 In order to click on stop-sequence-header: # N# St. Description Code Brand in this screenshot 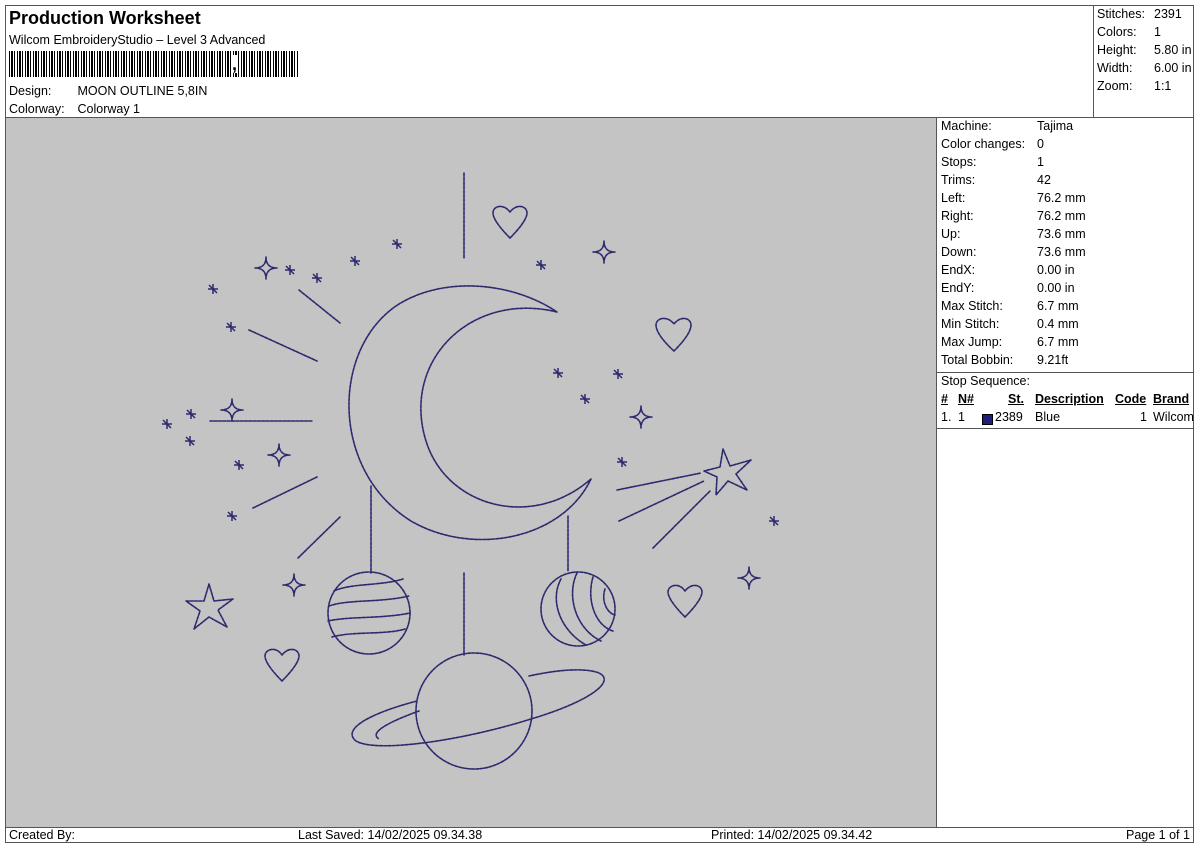, I will do `click(1067, 401)`.